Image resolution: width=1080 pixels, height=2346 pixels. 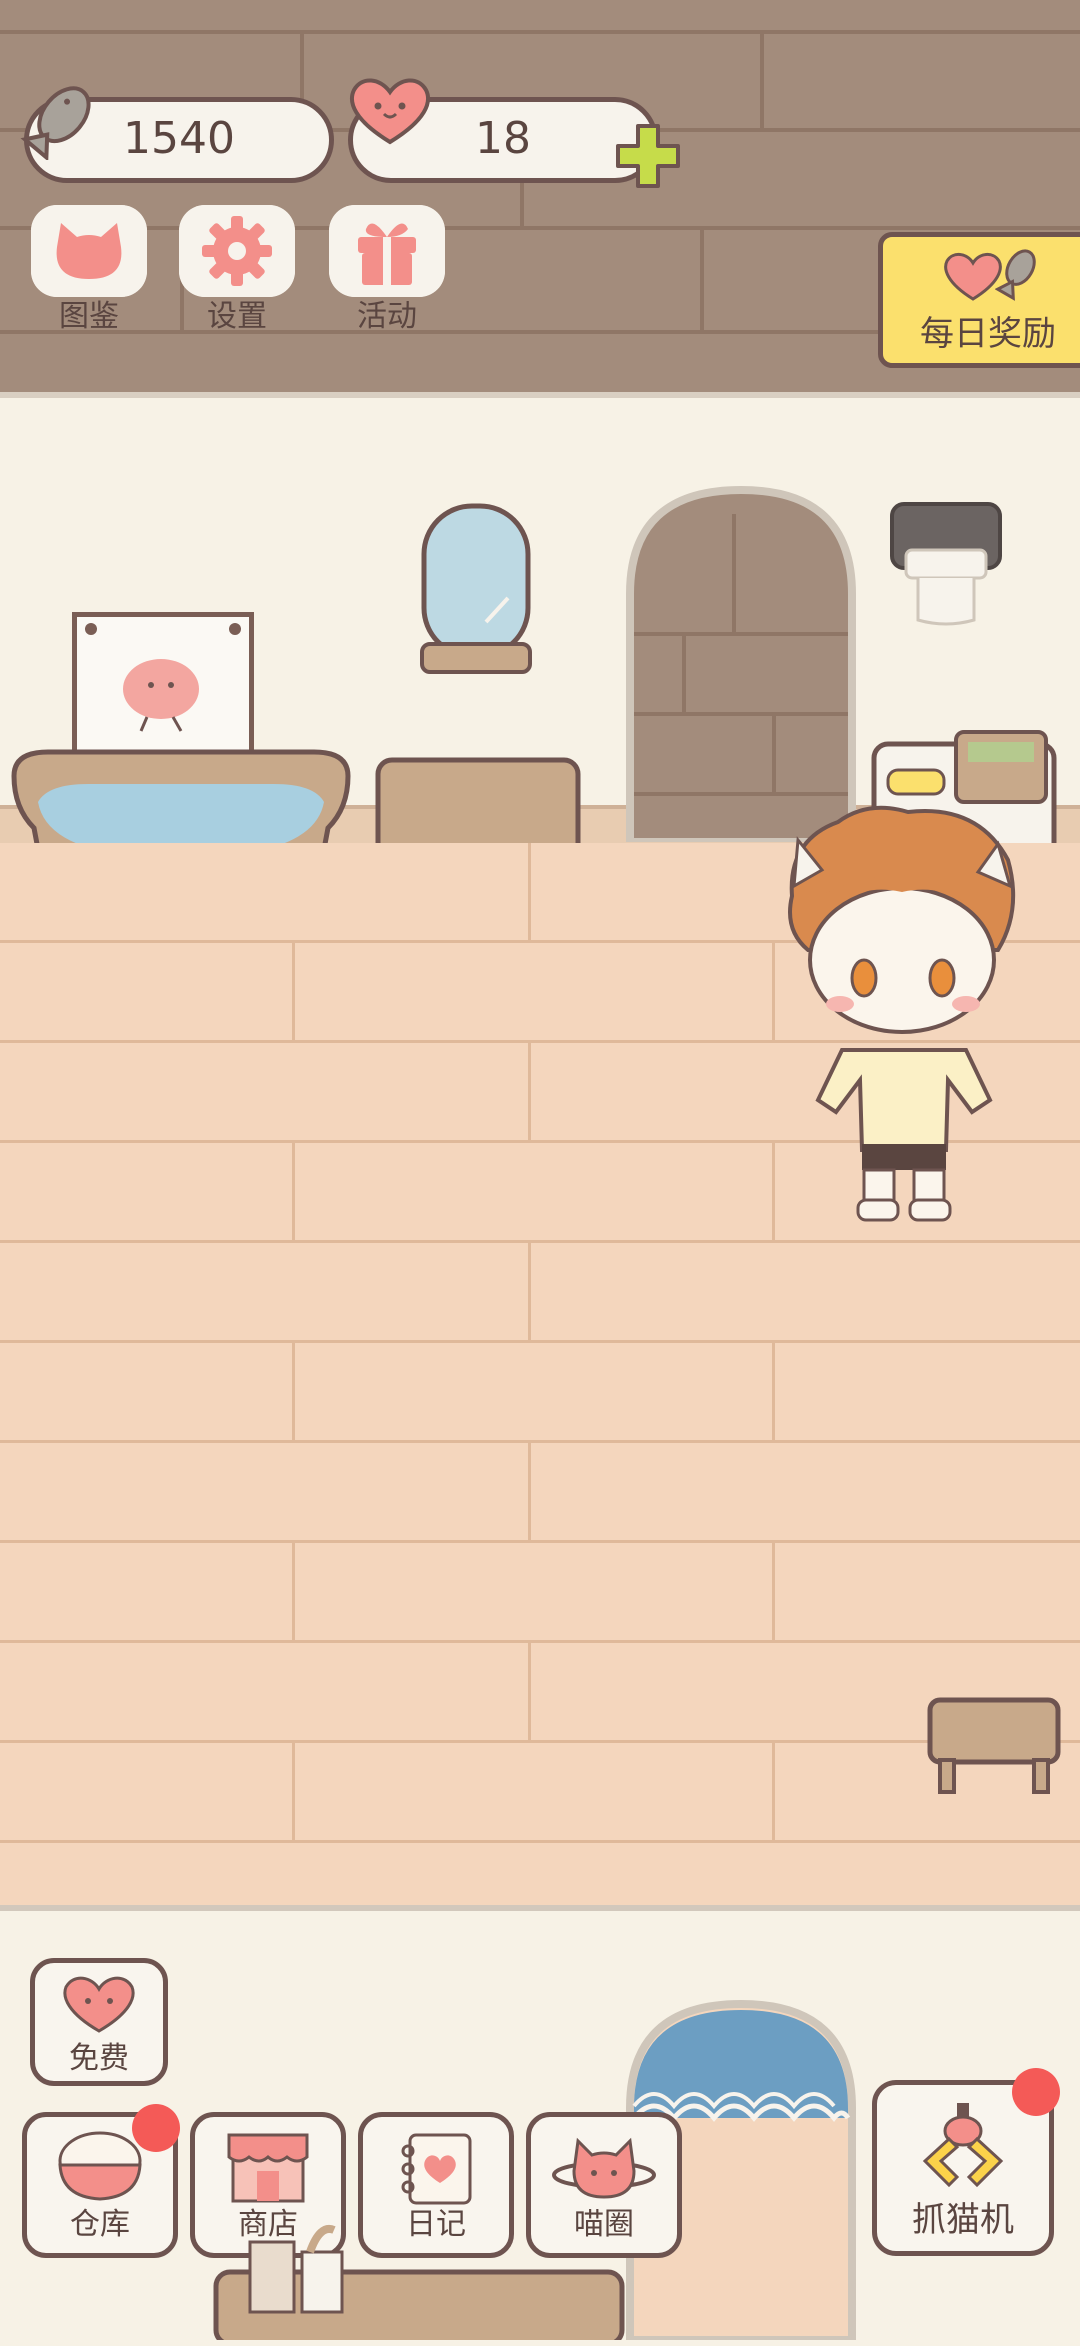 I want to click on claw-icon, so click(x=963, y=2145).